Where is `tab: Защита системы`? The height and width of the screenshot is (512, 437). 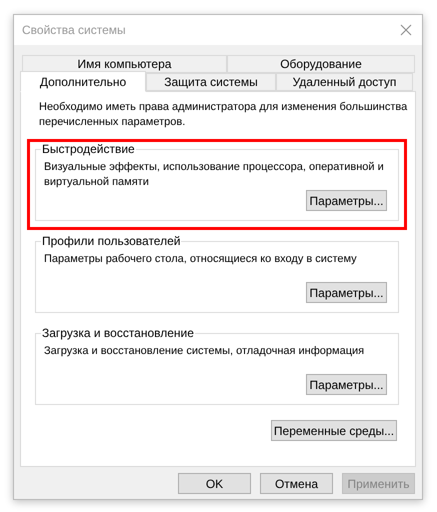 tab: Защита системы is located at coordinates (211, 82).